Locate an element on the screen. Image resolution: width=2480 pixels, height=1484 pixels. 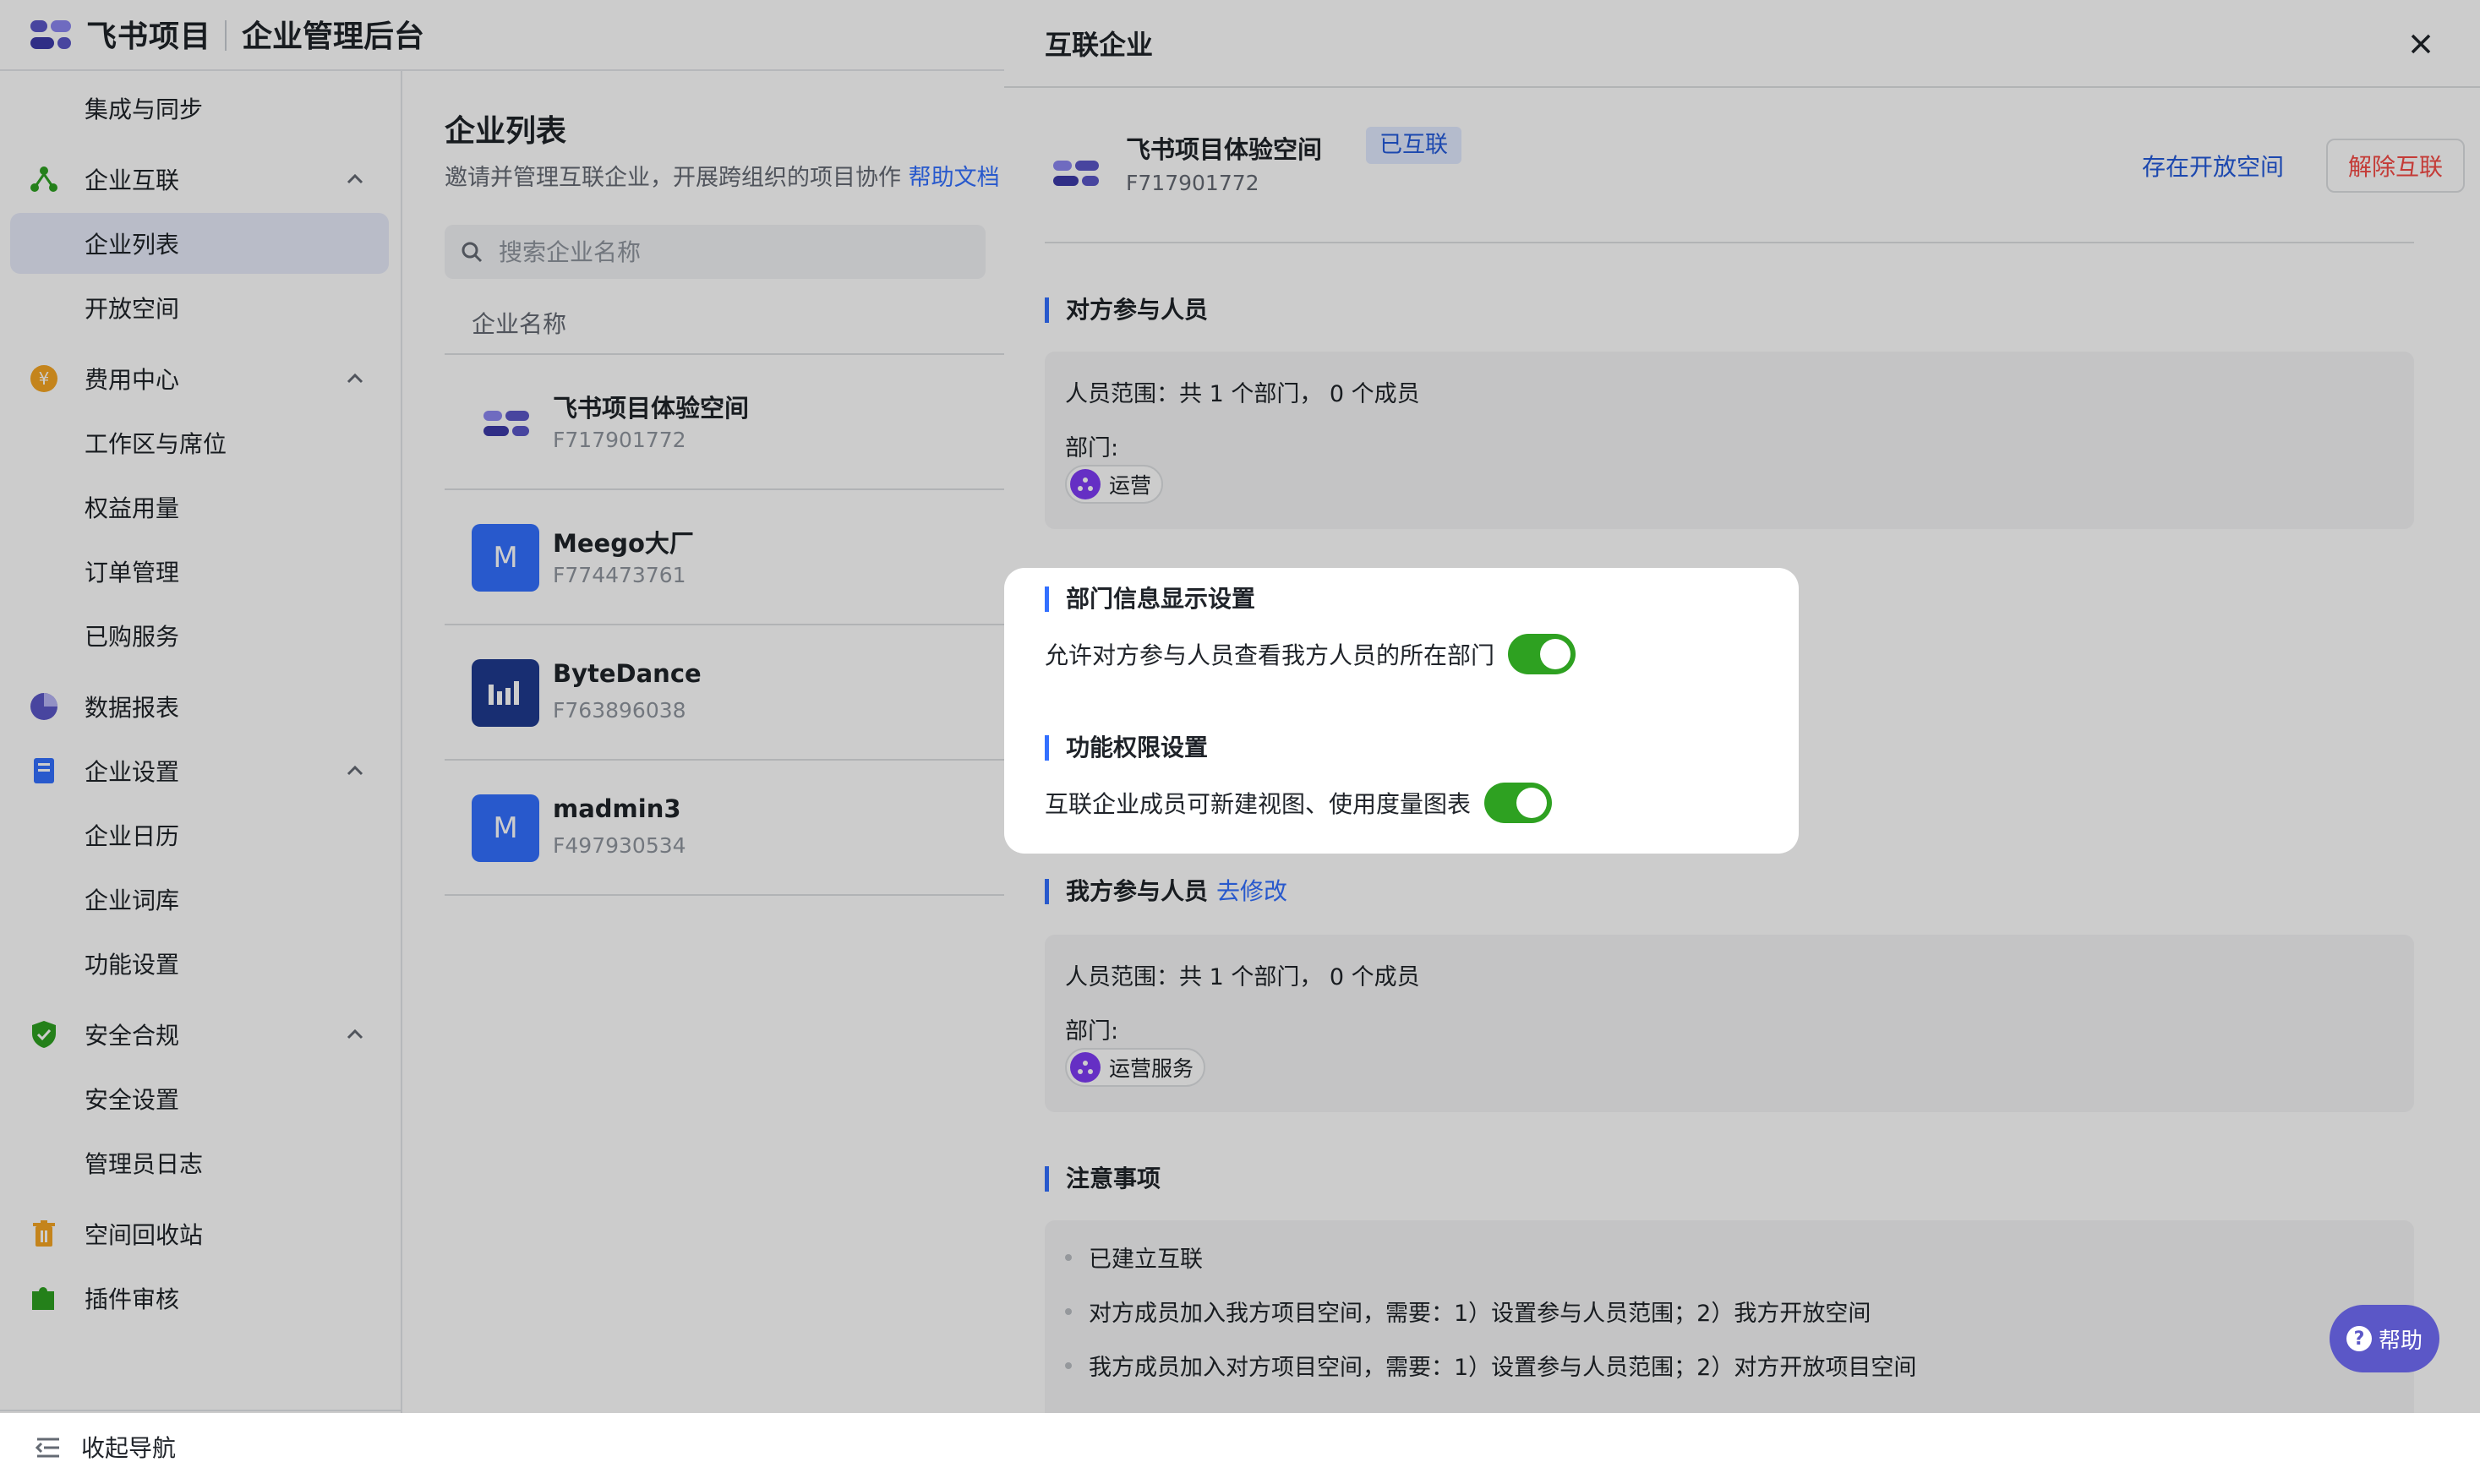
enterprise-name: 飞书项目体验空间 is located at coordinates (1224, 150).